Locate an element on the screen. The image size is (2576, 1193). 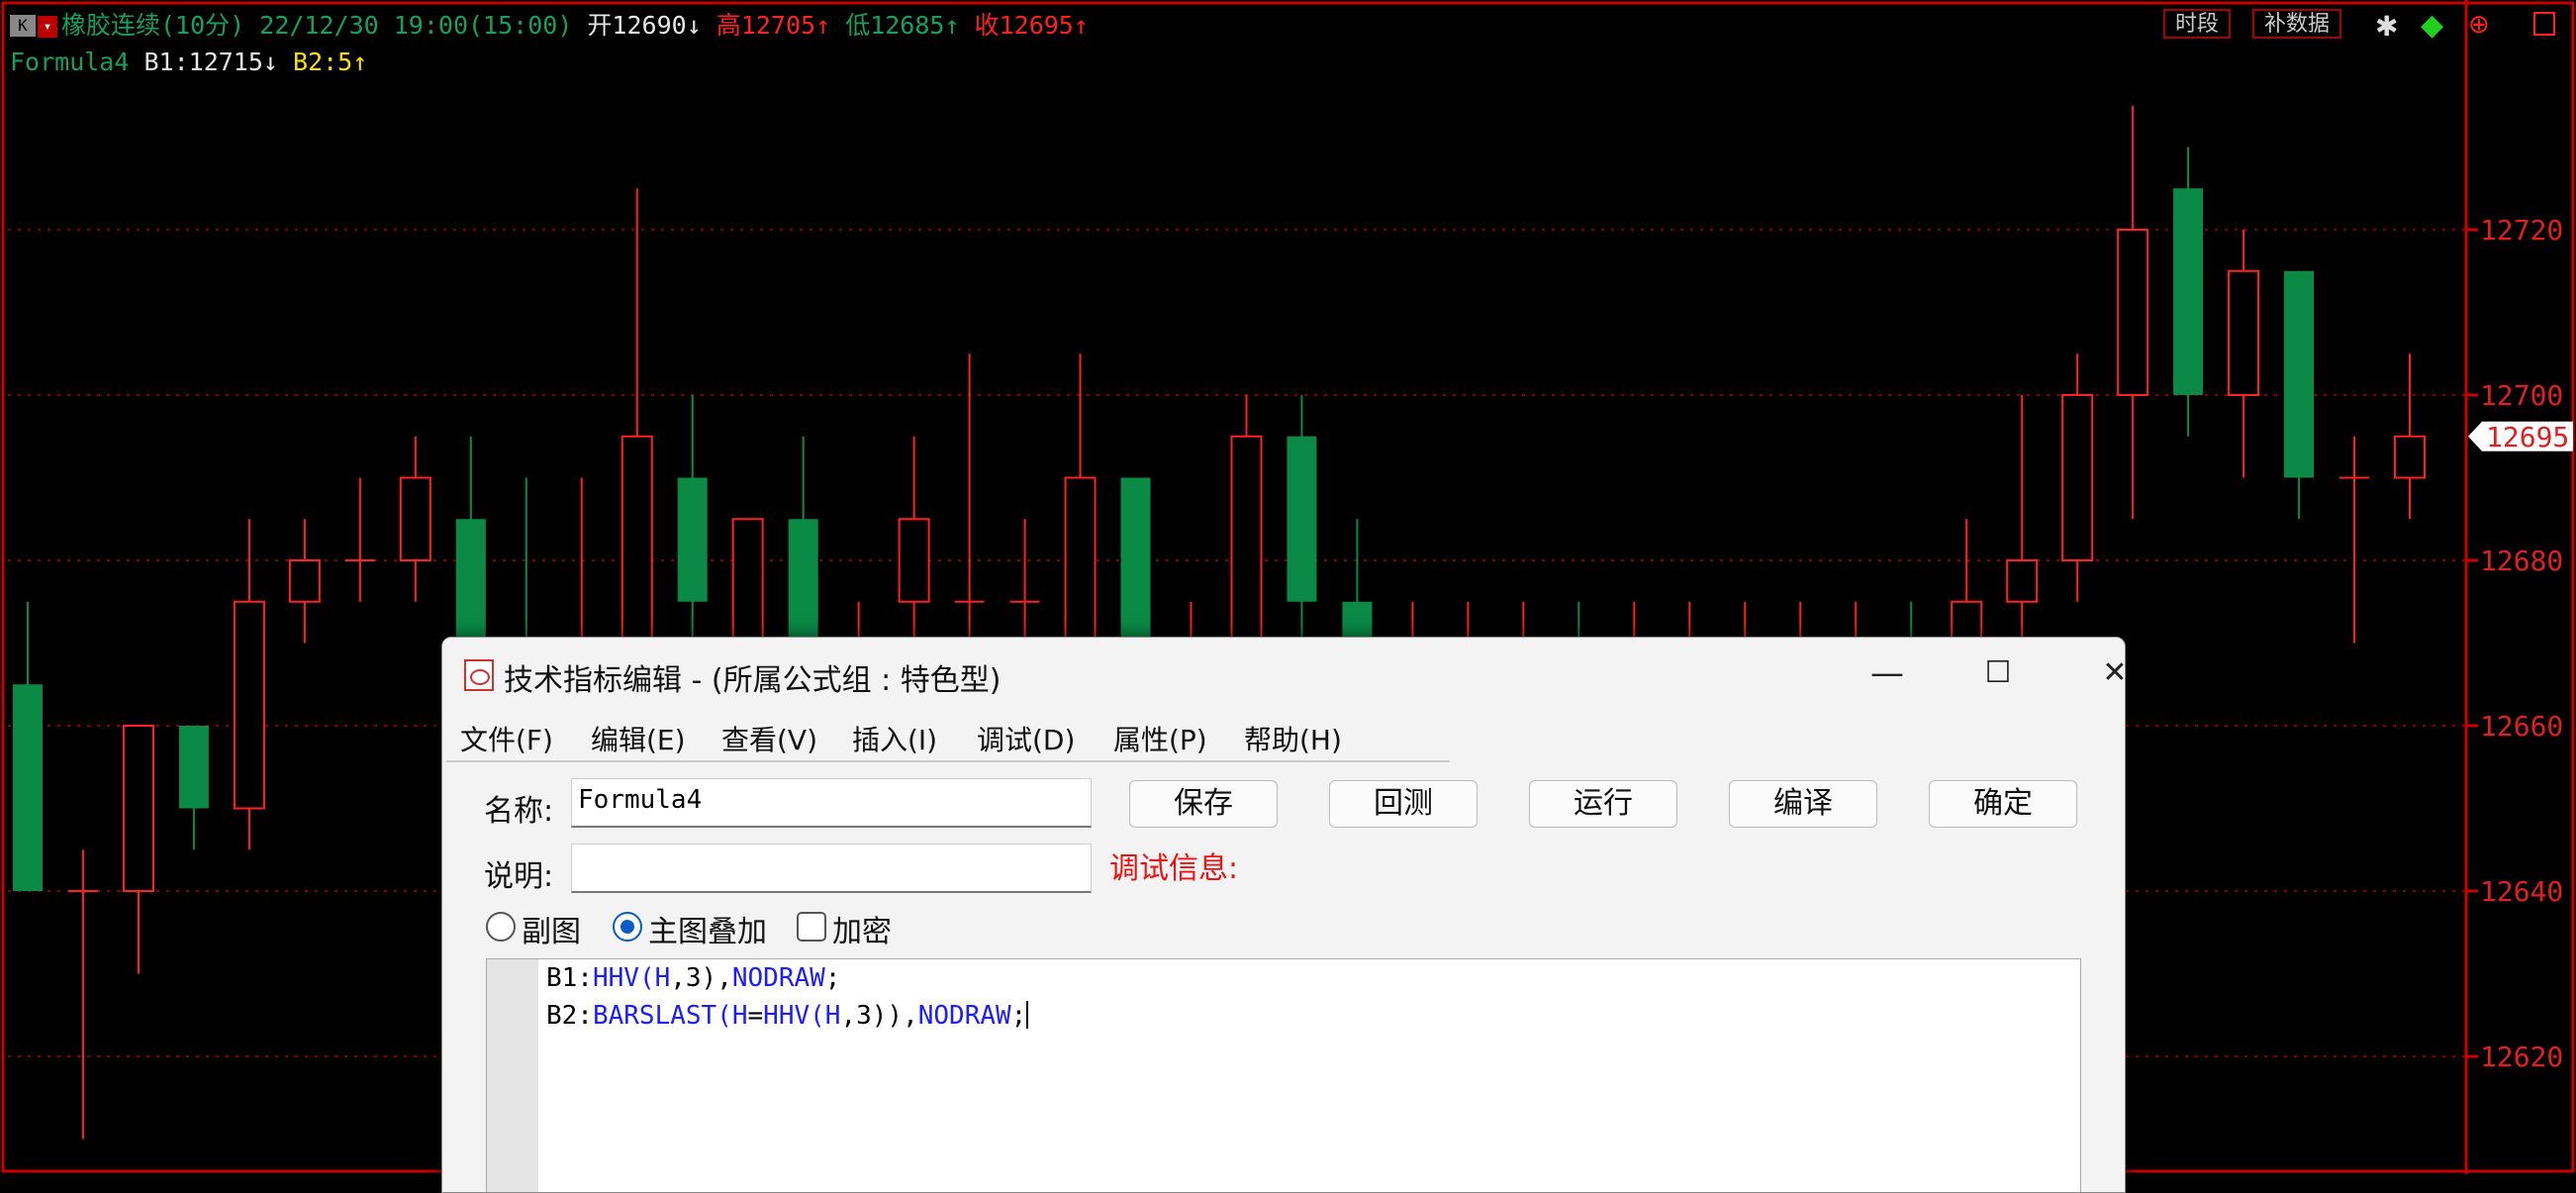
current-price-label: 12695 is located at coordinates (2527, 437).